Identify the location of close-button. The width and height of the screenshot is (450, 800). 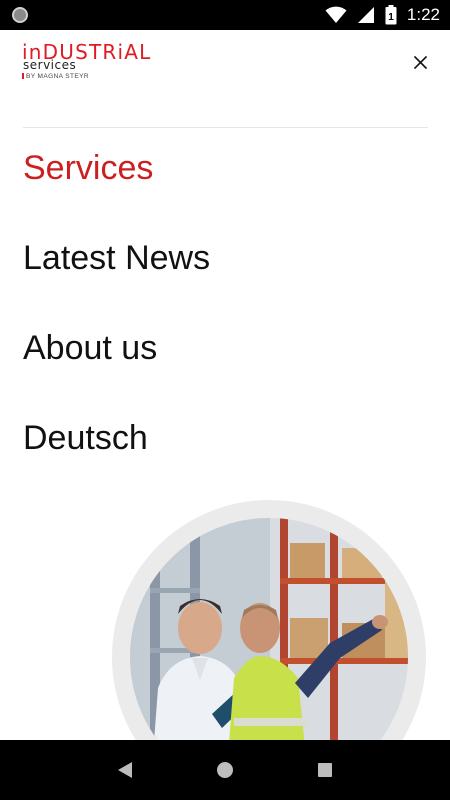
(420, 62).